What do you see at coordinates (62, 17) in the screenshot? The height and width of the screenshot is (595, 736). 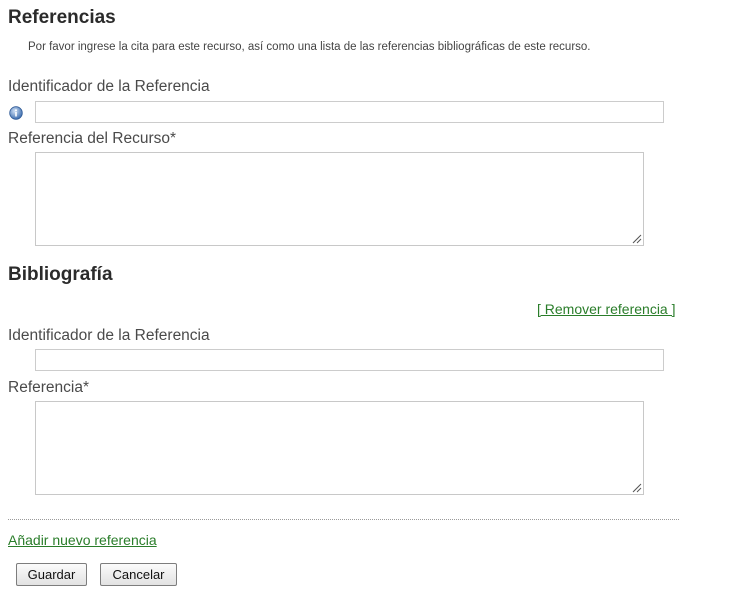 I see `references-heading: Referencias` at bounding box center [62, 17].